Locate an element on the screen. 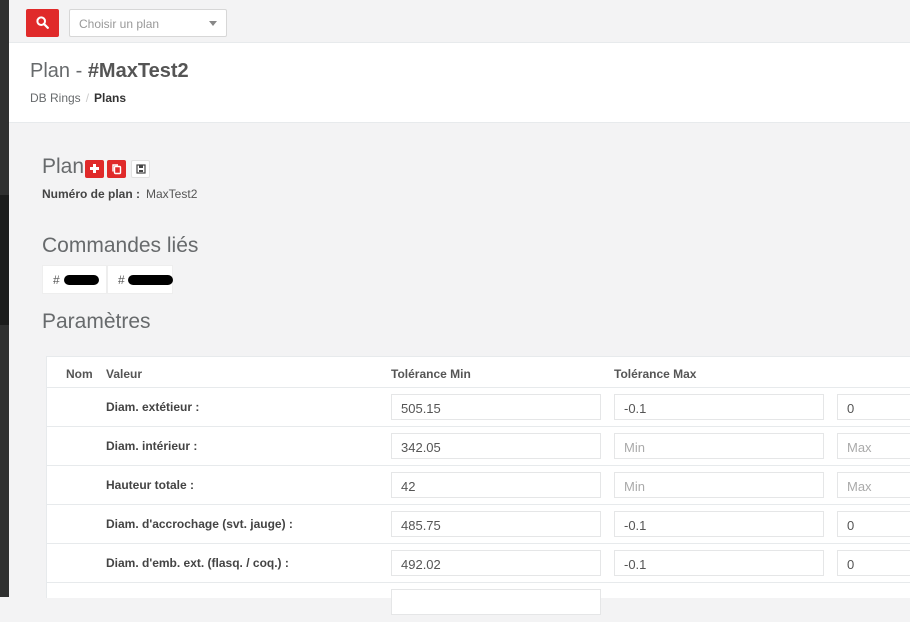 The height and width of the screenshot is (622, 910). table-row: Diam. extétieur : 505.15 -0.1 0 is located at coordinates (478, 407).